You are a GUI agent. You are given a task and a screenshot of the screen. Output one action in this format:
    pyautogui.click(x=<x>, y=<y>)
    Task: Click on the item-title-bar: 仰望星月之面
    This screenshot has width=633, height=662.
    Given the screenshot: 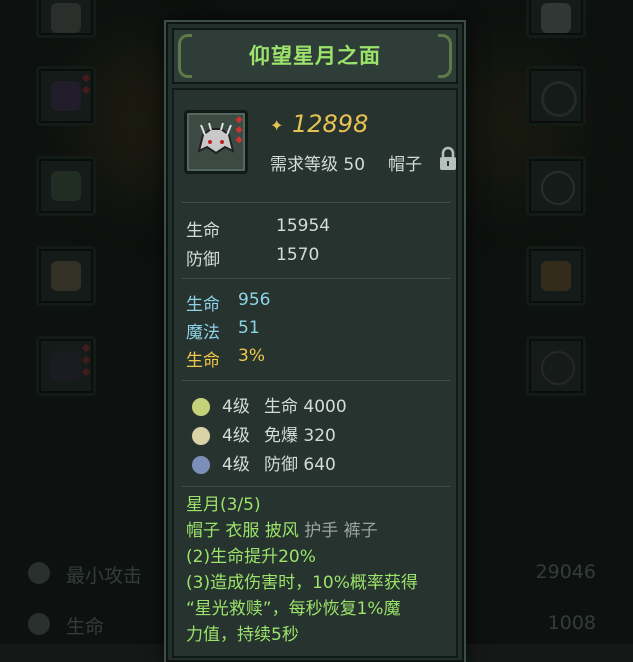 What is the action you would take?
    pyautogui.click(x=315, y=56)
    